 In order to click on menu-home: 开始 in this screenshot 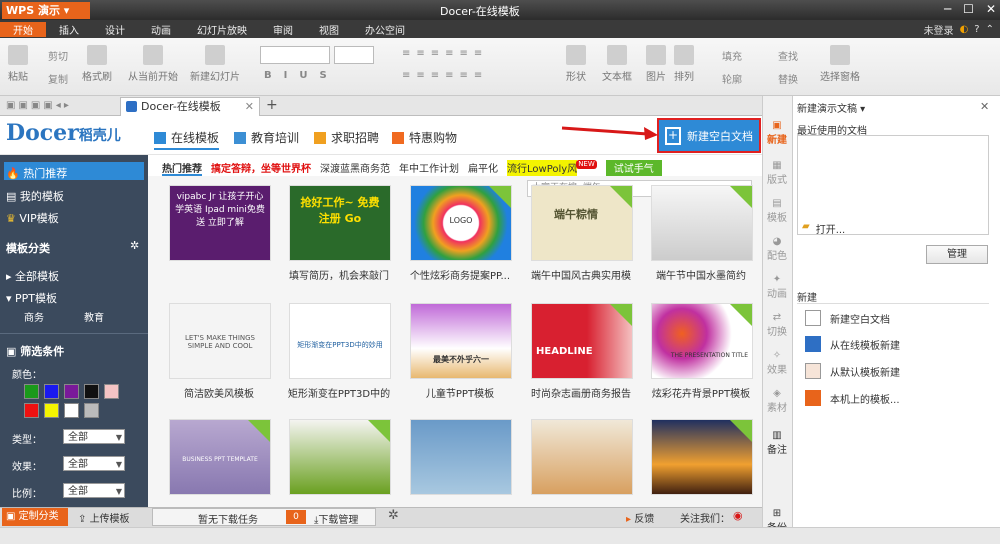, I will do `click(23, 29)`.